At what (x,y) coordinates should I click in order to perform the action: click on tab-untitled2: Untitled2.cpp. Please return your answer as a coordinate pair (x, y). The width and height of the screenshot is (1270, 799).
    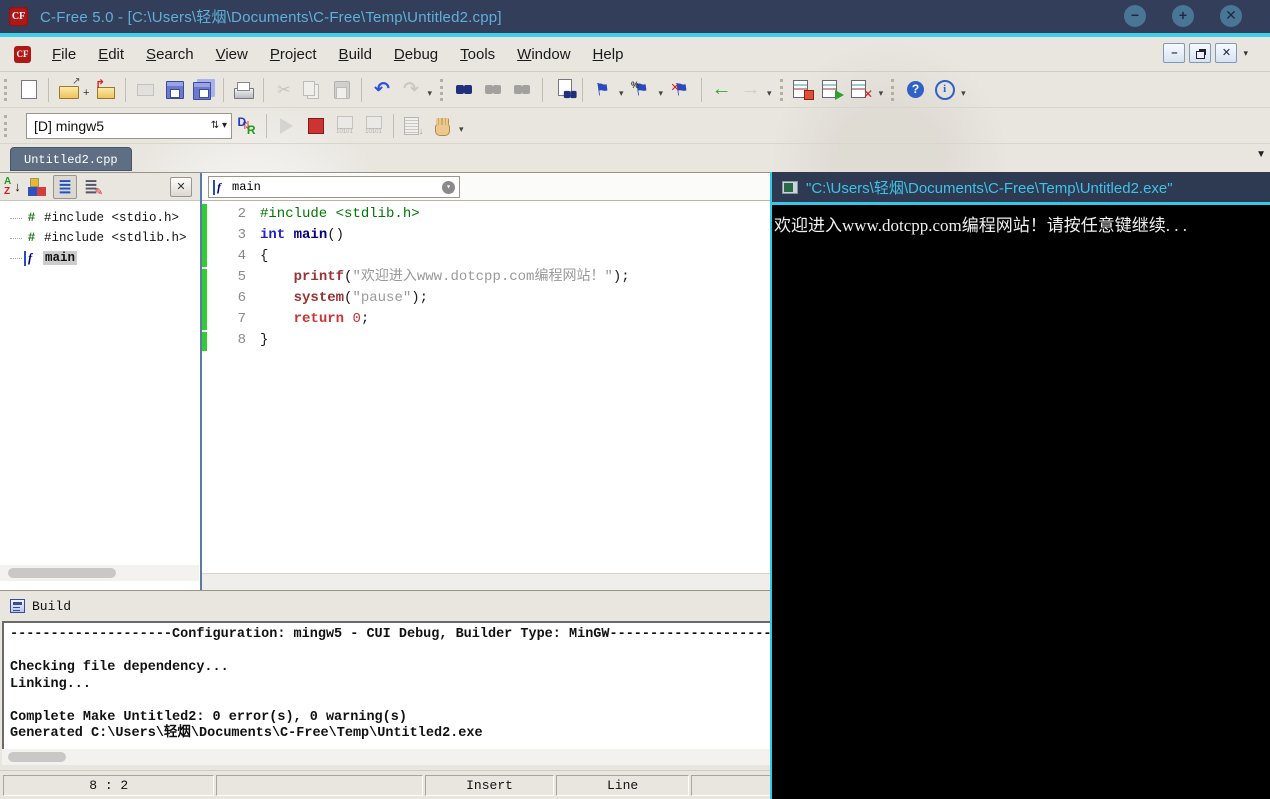
    Looking at the image, I should click on (71, 159).